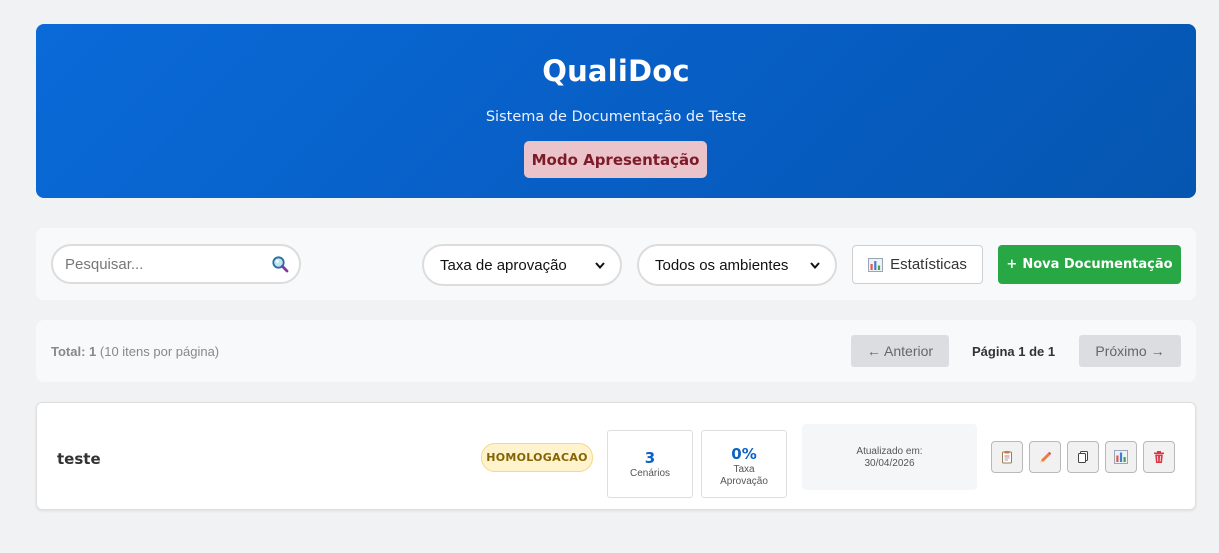  Describe the element at coordinates (159, 351) in the screenshot. I see `per-page-label: (10 itens por página)` at that location.